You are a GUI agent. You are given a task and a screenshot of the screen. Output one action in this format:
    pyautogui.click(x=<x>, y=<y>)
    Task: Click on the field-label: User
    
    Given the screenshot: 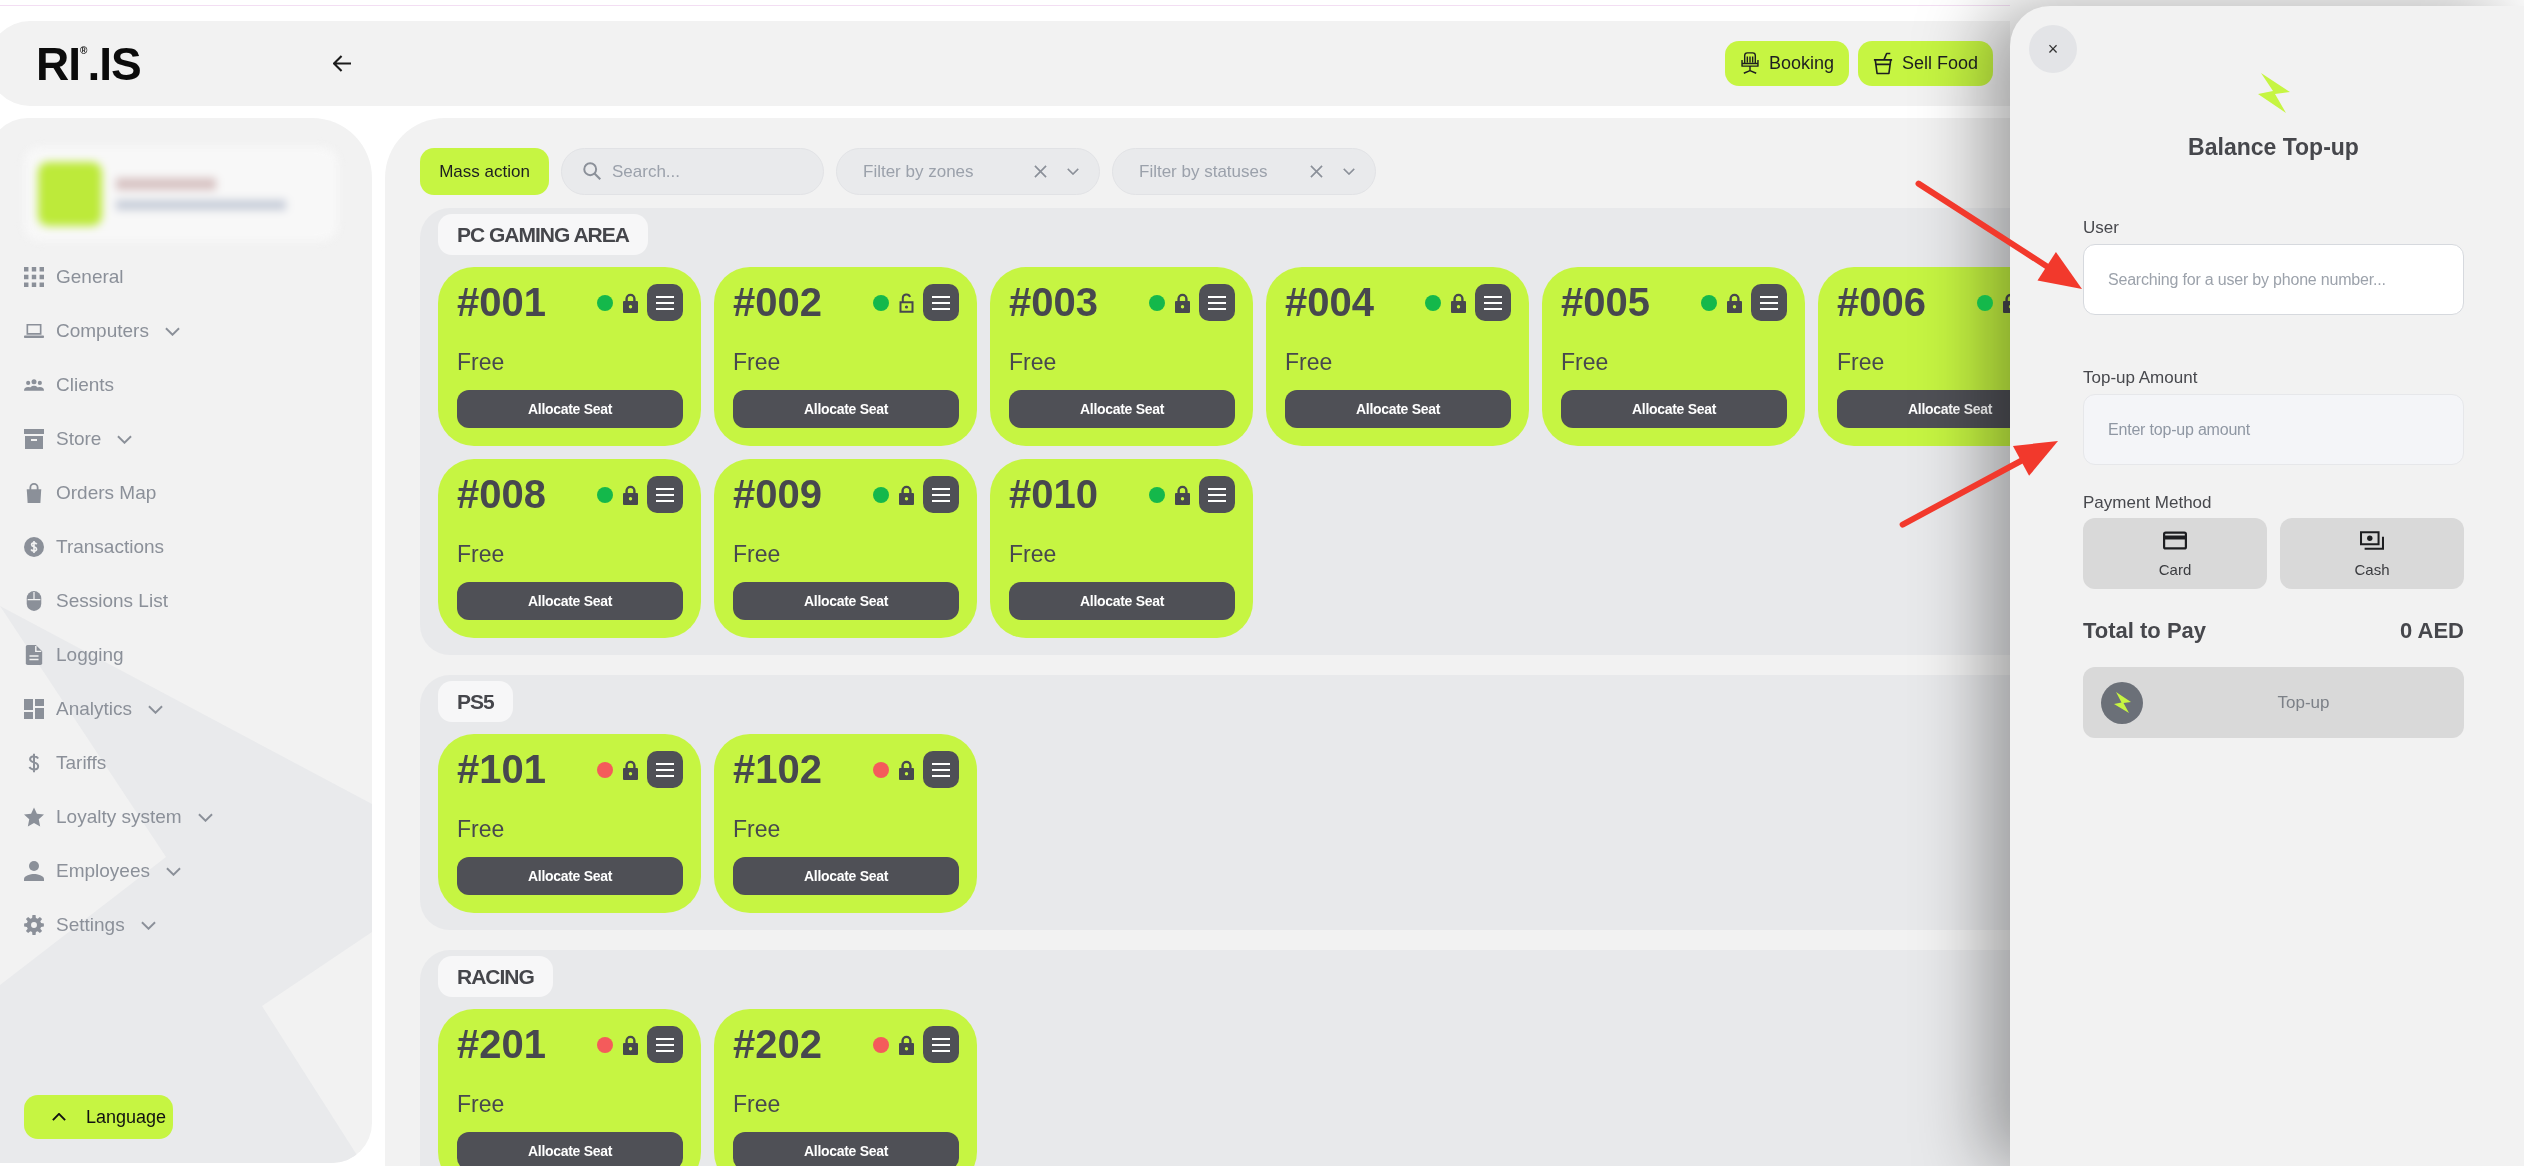 What is the action you would take?
    pyautogui.click(x=2101, y=228)
    